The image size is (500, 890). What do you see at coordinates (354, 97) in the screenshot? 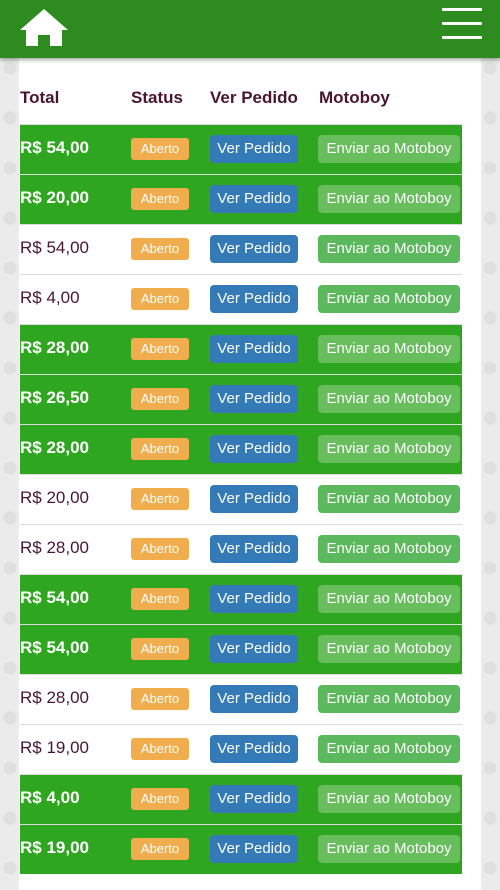
I see `column-header-motoboy: Motoboy` at bounding box center [354, 97].